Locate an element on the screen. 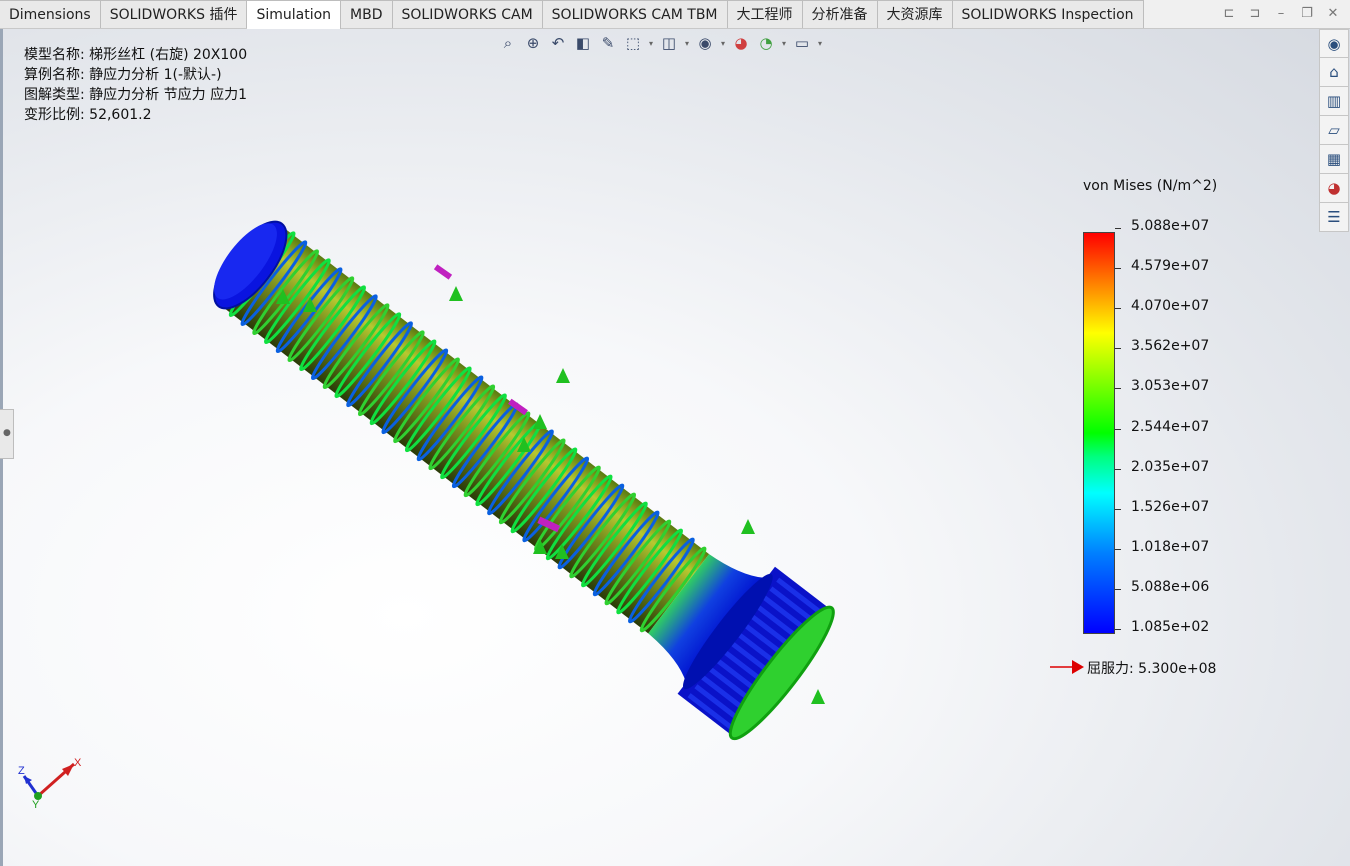 Image resolution: width=1350 pixels, height=866 pixels. maximize-icon: ❐ is located at coordinates (1307, 14).